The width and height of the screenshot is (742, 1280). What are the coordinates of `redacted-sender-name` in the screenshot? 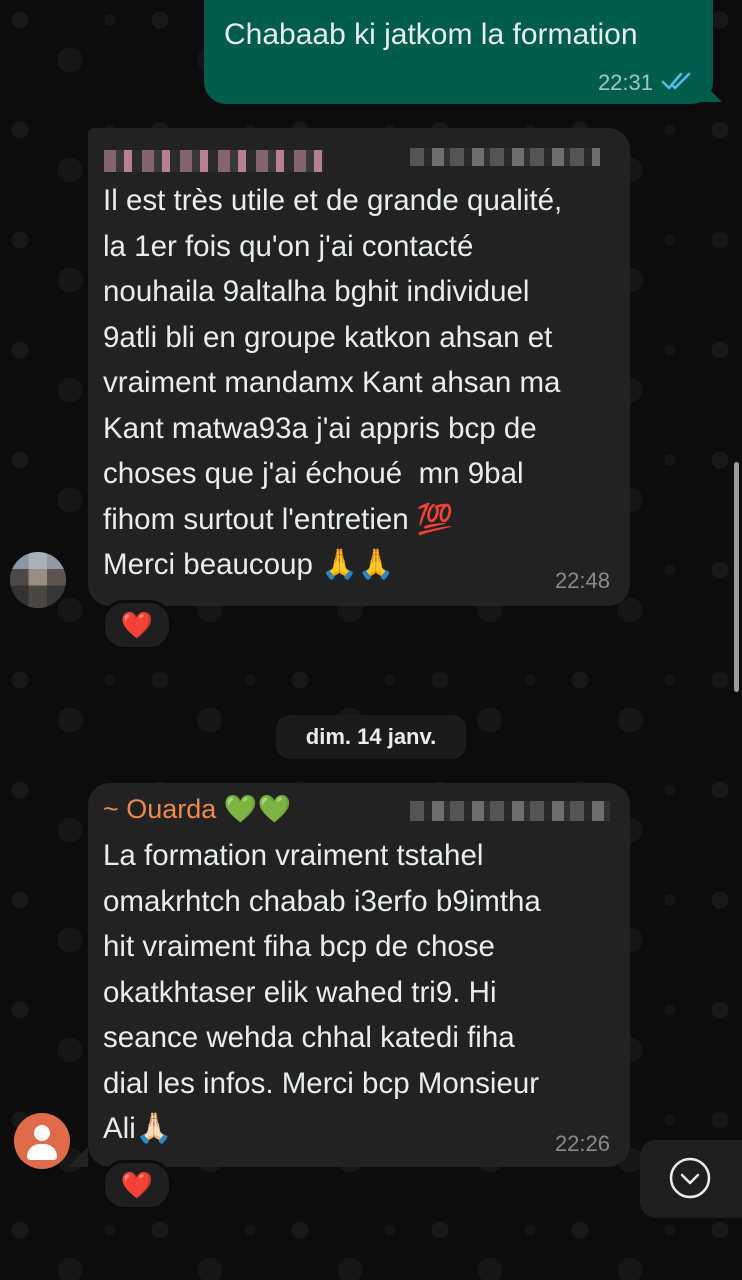 It's located at (214, 161).